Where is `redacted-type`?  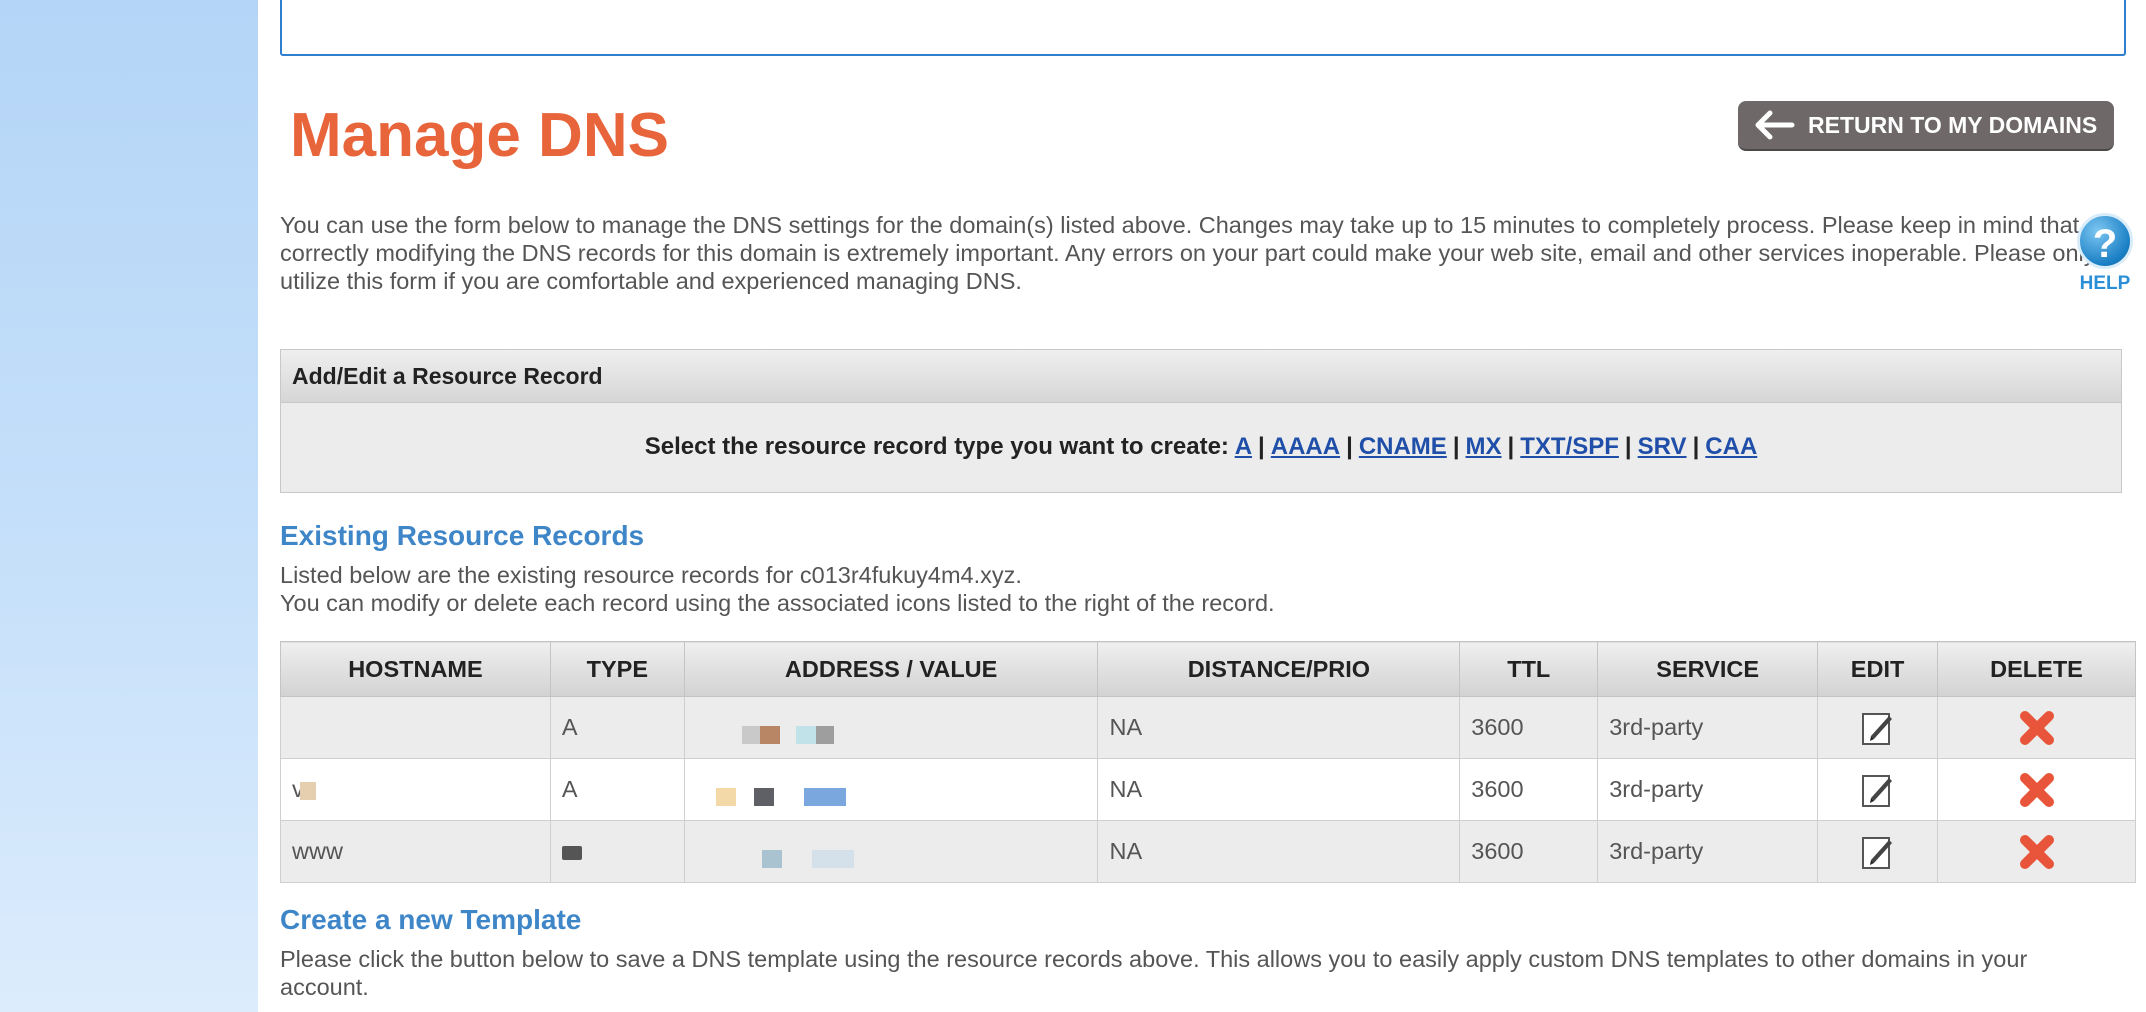 redacted-type is located at coordinates (571, 852).